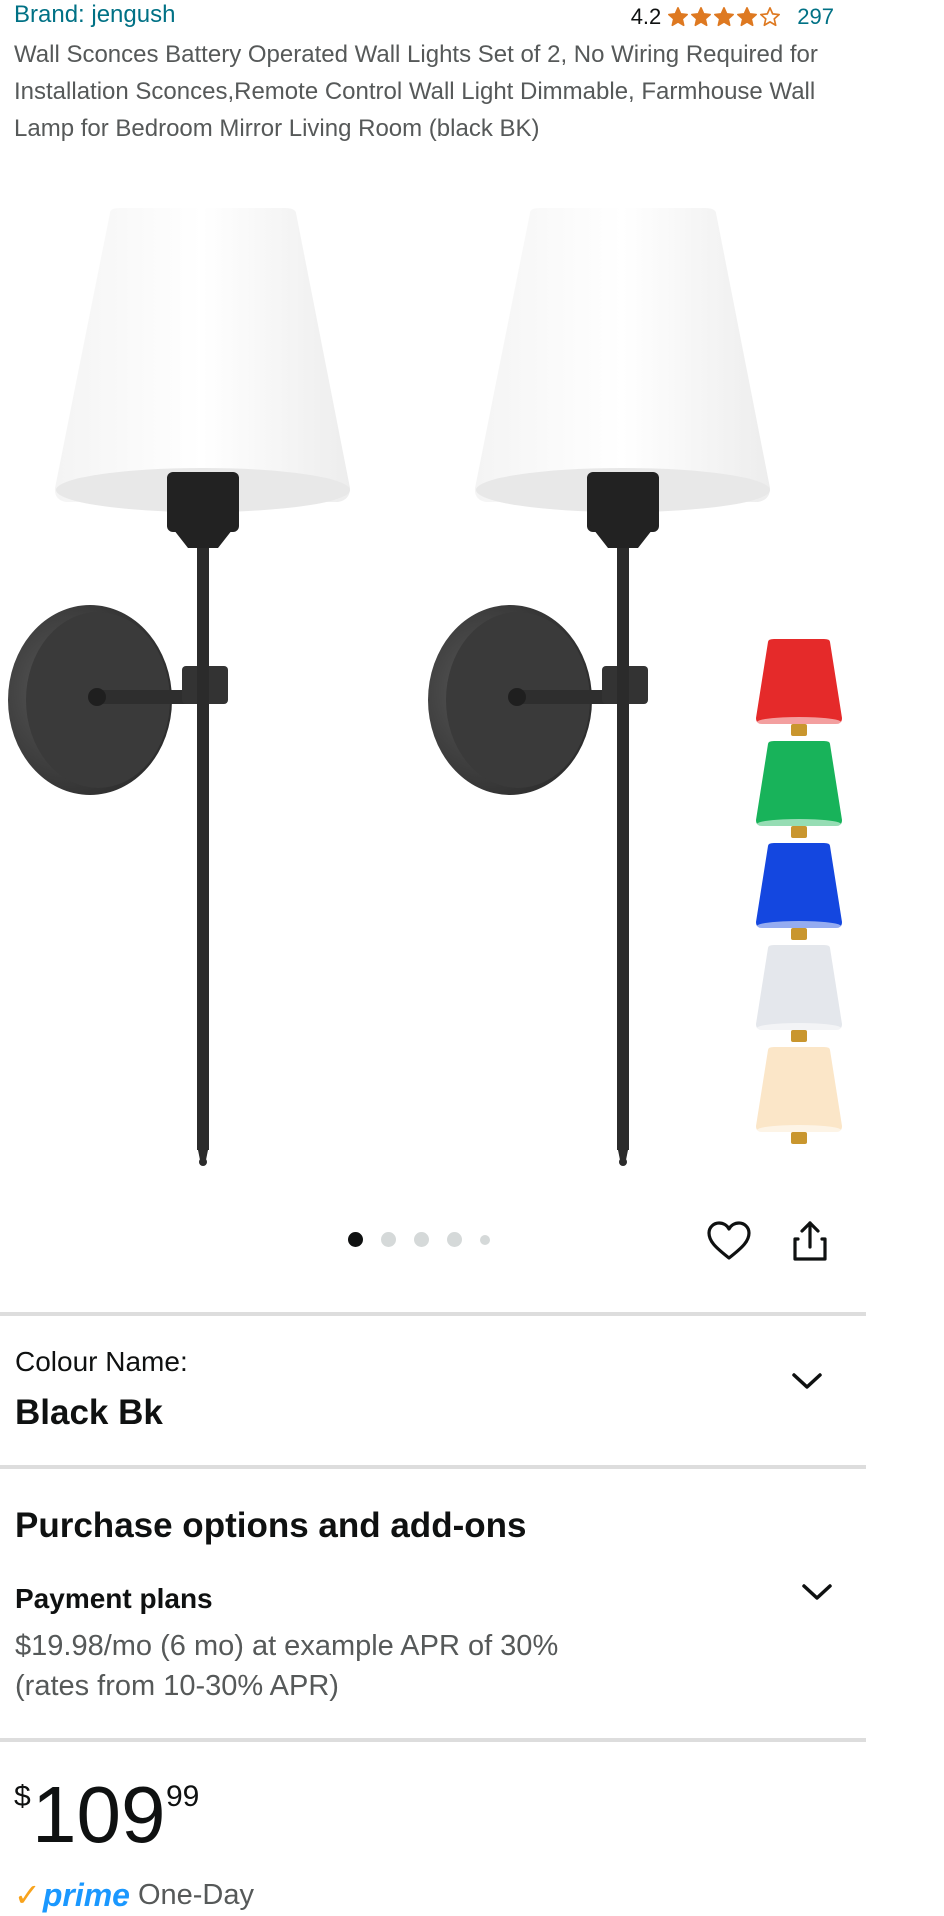  What do you see at coordinates (271, 1525) in the screenshot?
I see `purchase-options-heading: Purchase options and add-ons` at bounding box center [271, 1525].